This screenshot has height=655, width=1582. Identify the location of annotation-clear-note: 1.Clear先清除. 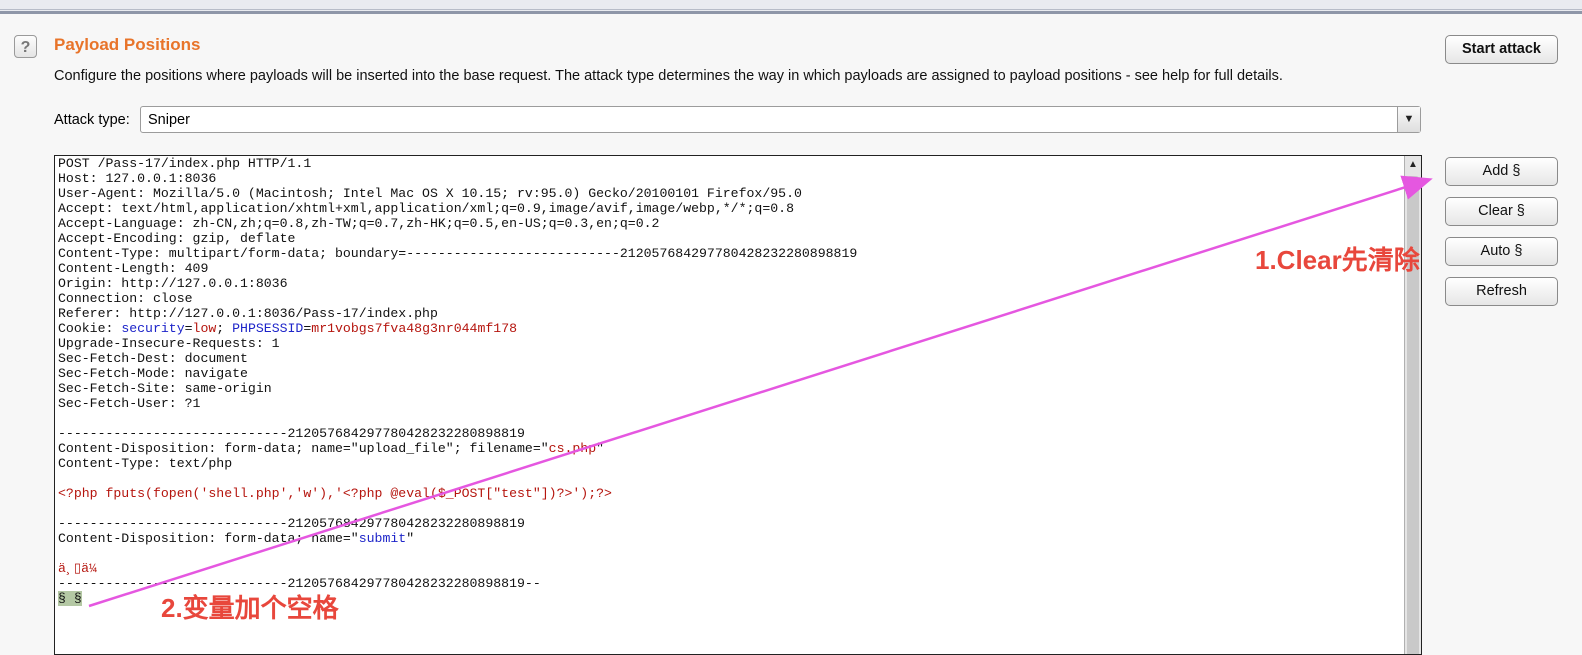
(1337, 260).